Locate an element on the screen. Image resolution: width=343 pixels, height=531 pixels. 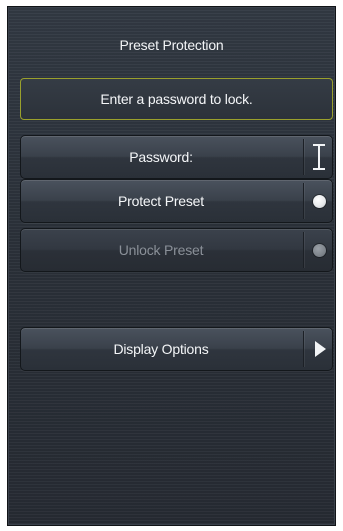
text-cursor-icon is located at coordinates (319, 157).